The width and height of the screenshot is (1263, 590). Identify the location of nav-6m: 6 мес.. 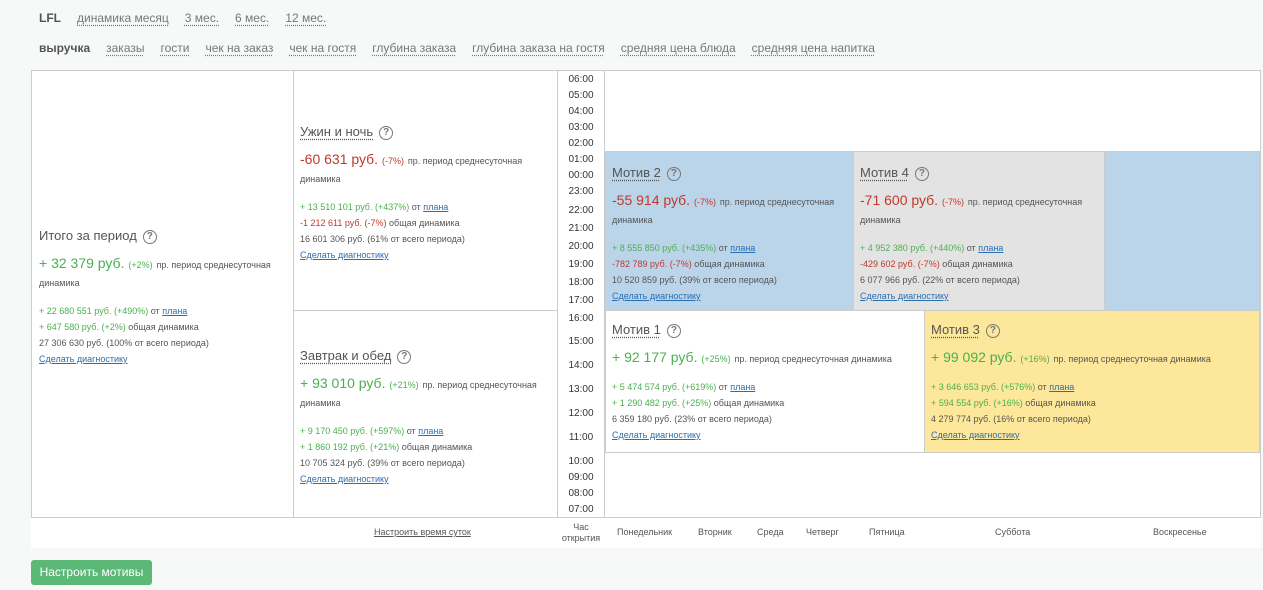
(252, 18).